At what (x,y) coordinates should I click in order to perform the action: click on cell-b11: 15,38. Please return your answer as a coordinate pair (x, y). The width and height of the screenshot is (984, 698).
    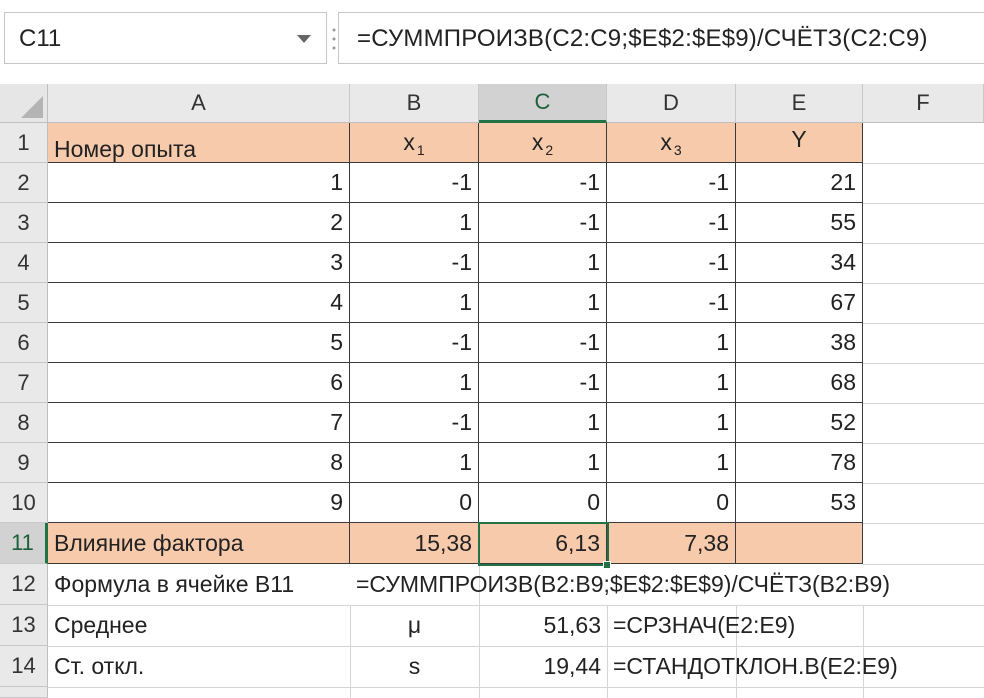
    Looking at the image, I should click on (414, 543).